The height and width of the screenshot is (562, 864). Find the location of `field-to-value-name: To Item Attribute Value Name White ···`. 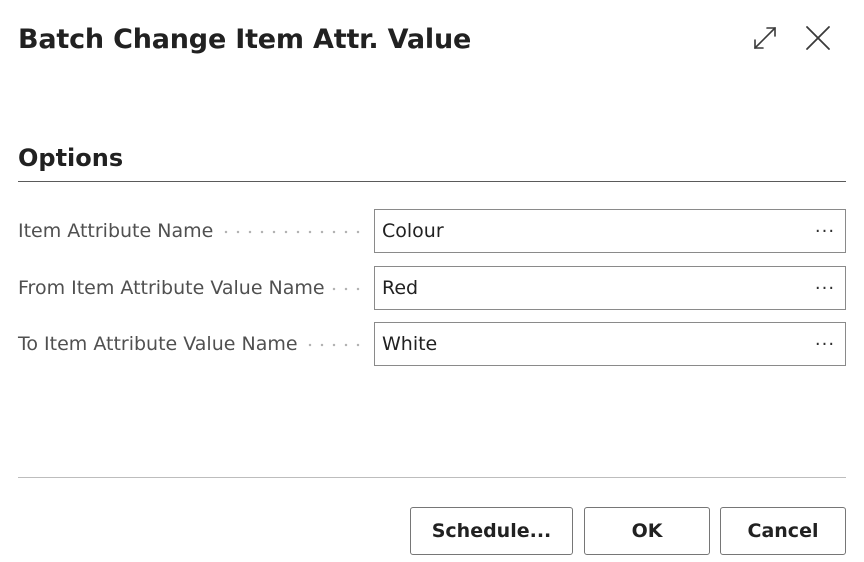

field-to-value-name: To Item Attribute Value Name White ··· is located at coordinates (432, 344).